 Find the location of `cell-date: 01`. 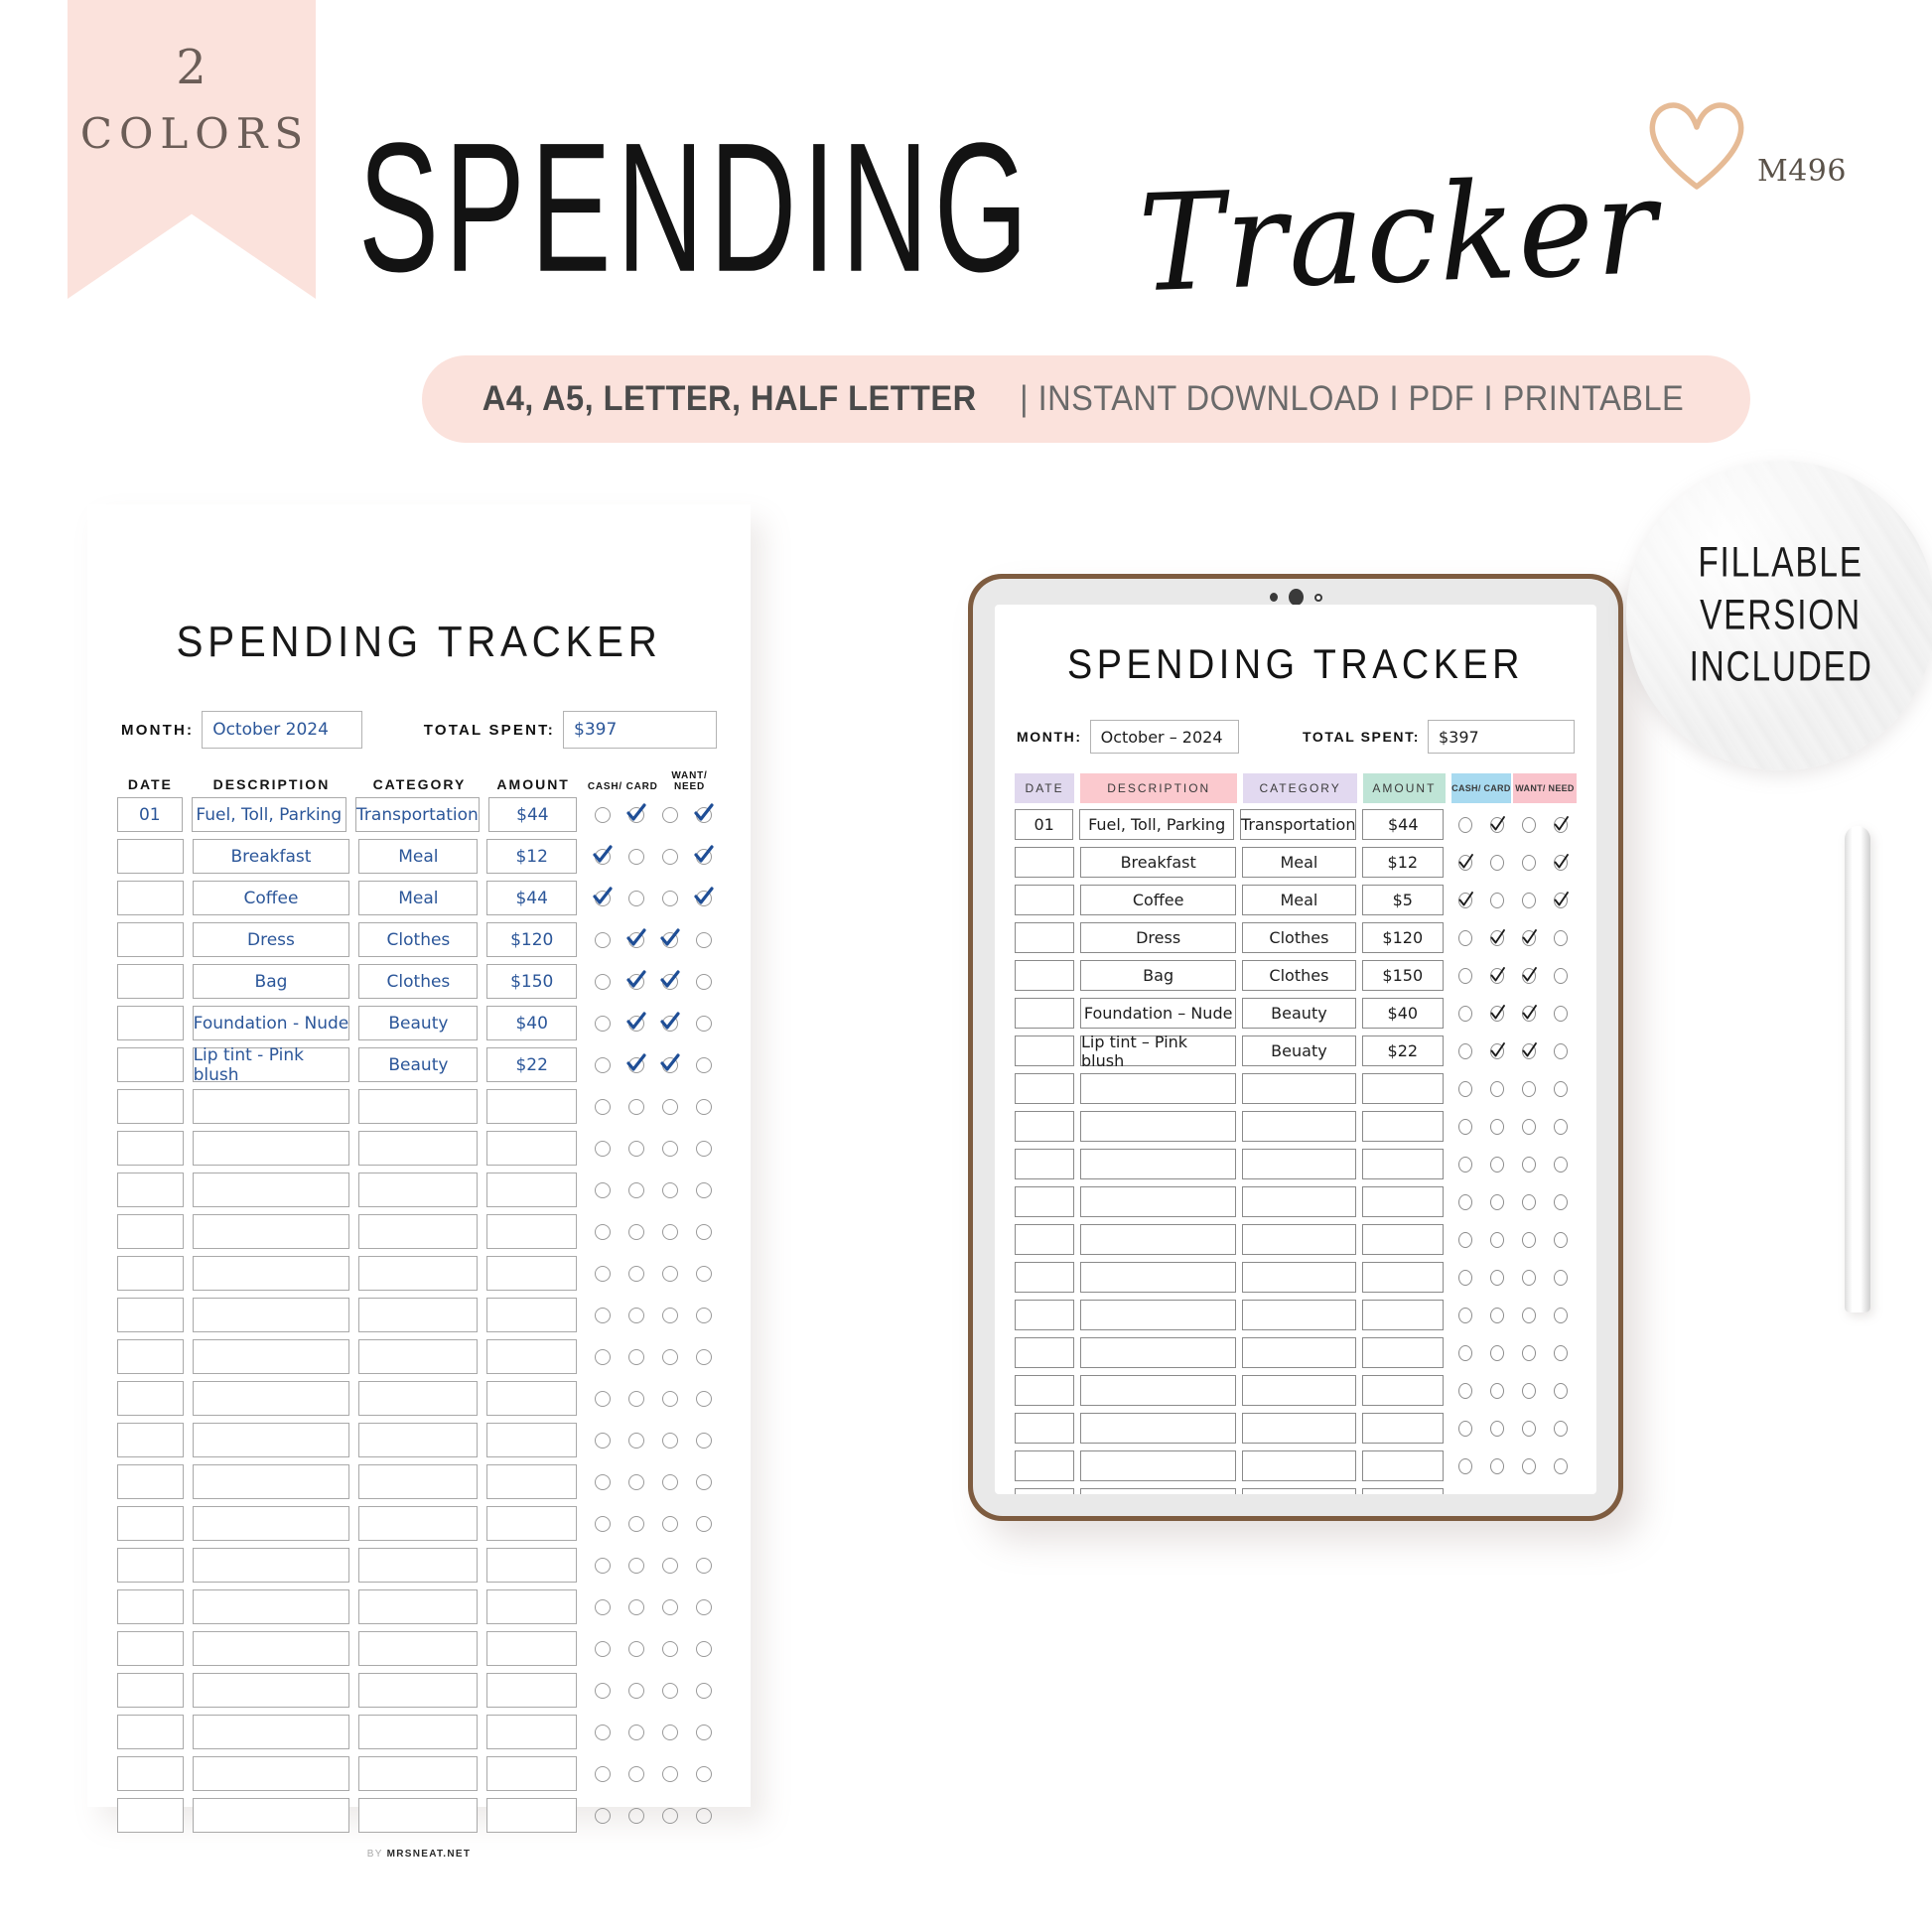

cell-date: 01 is located at coordinates (150, 814).